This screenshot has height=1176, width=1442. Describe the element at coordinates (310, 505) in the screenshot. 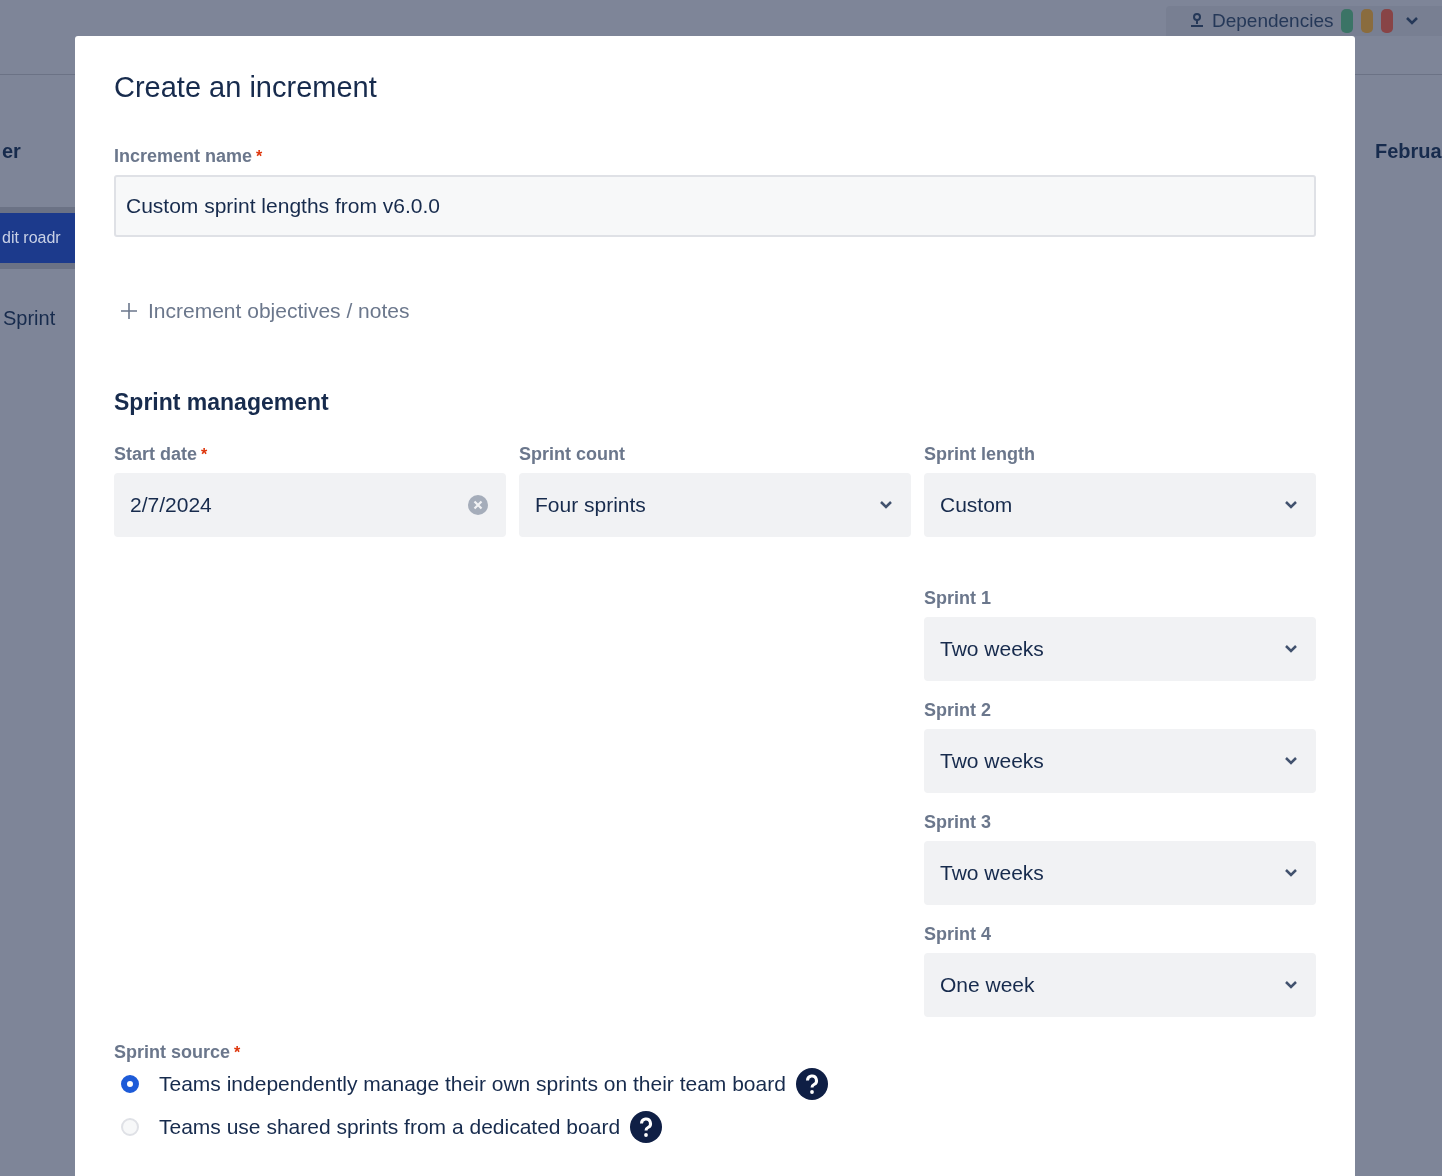

I see `date-field: 2/7/2024` at that location.